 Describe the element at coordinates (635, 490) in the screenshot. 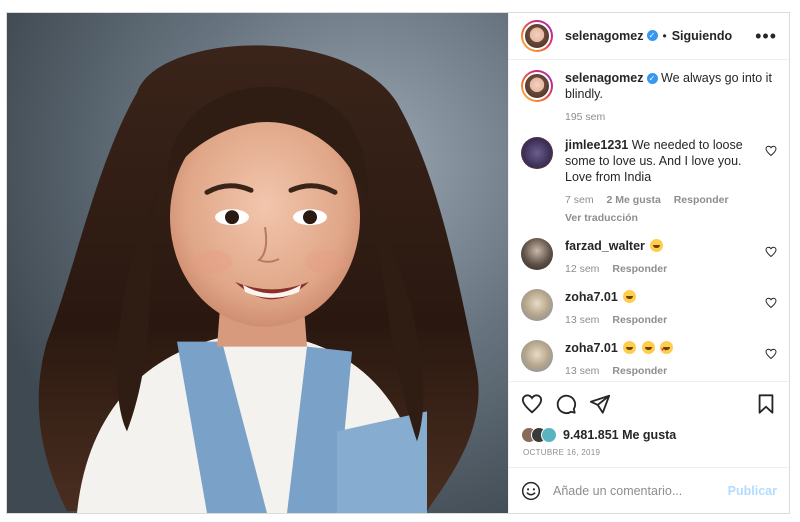

I see `comment-input` at that location.